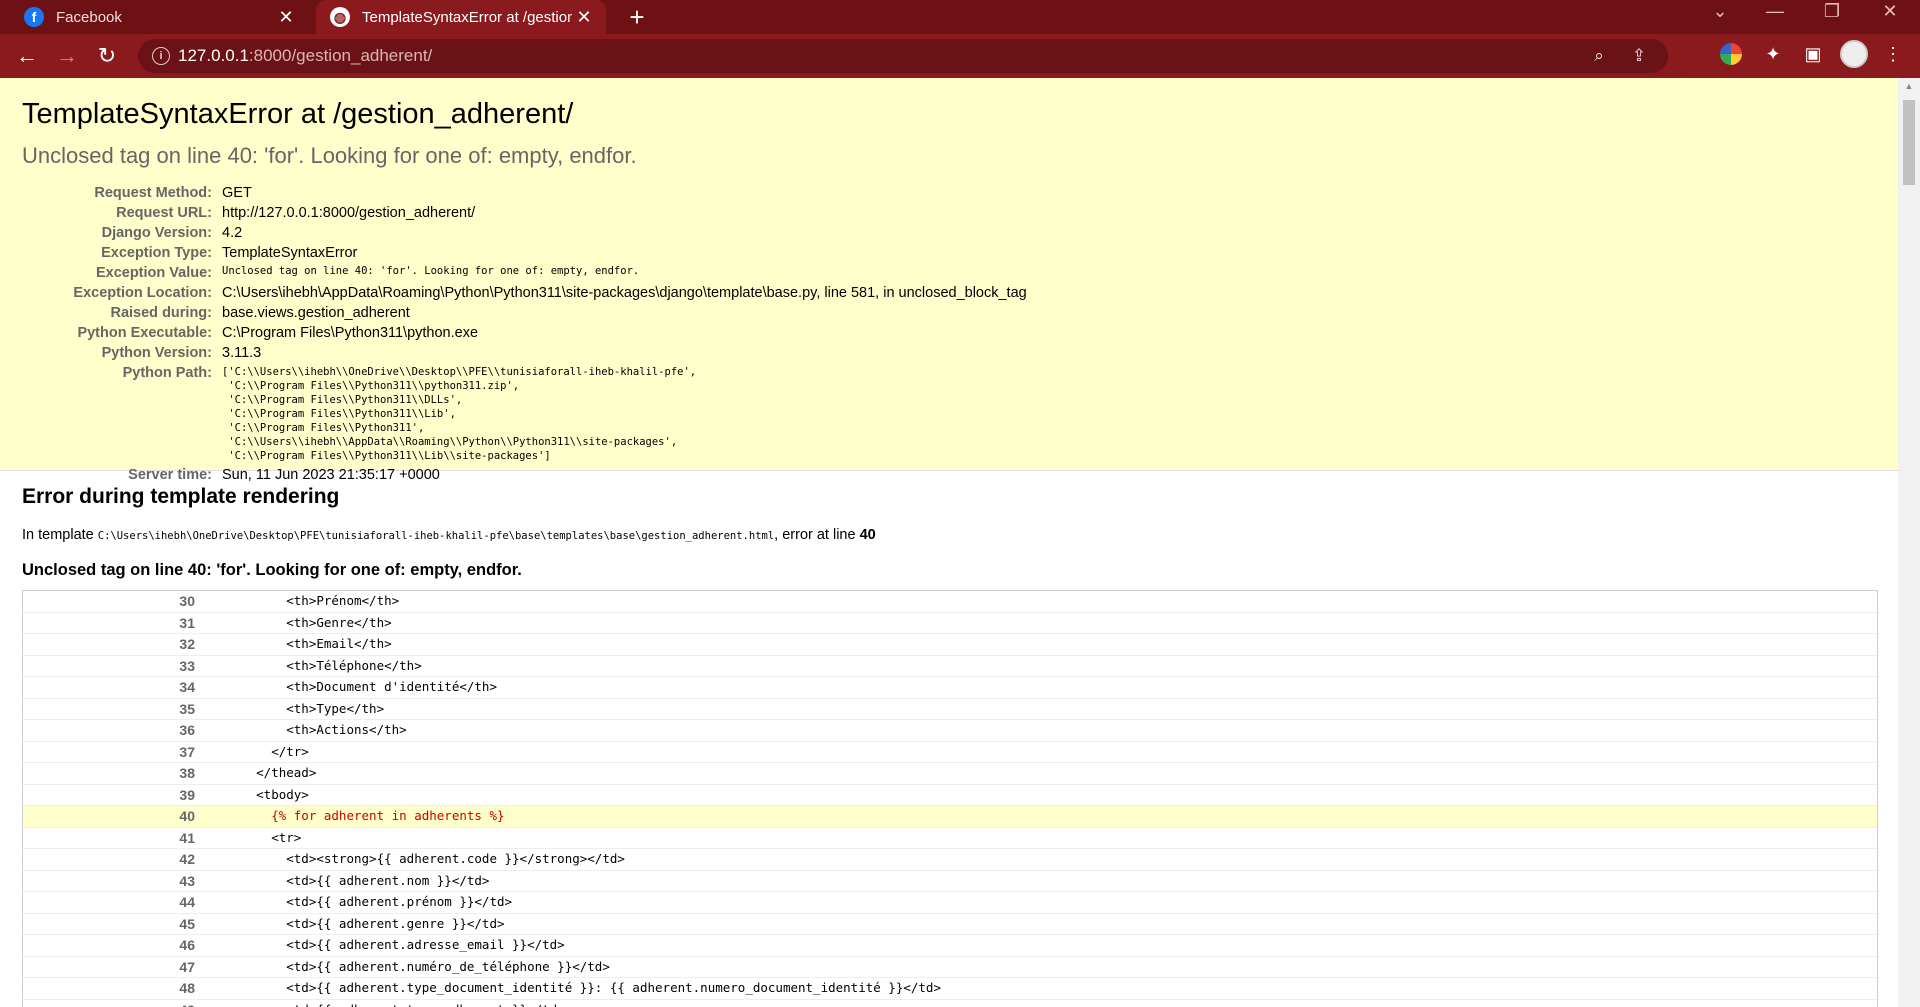 Image resolution: width=1920 pixels, height=1007 pixels. What do you see at coordinates (34, 17) in the screenshot?
I see `facebook-icon: f` at bounding box center [34, 17].